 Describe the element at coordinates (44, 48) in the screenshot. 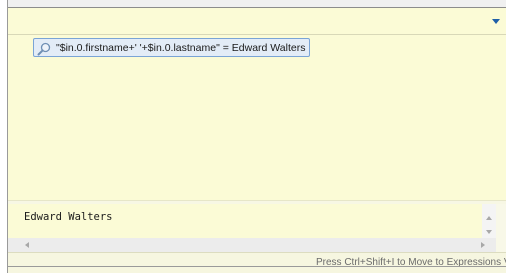

I see `search-icon` at that location.